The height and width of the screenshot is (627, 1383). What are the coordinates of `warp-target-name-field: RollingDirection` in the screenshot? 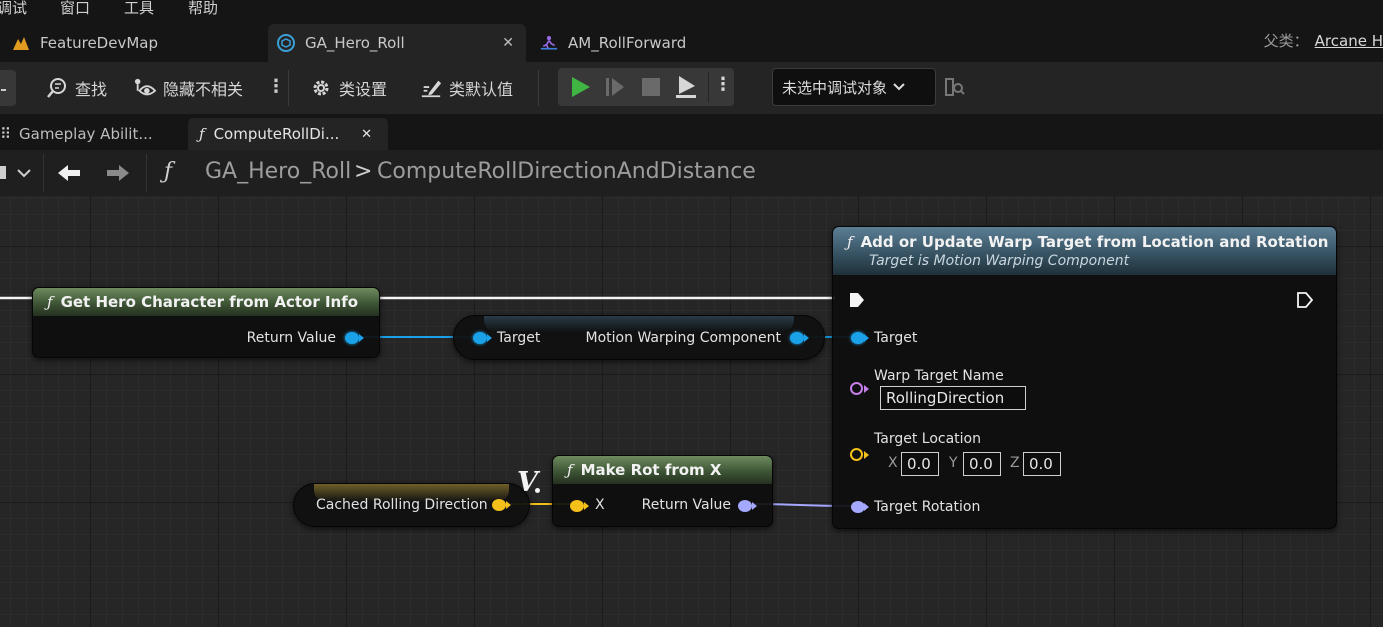 It's located at (953, 398).